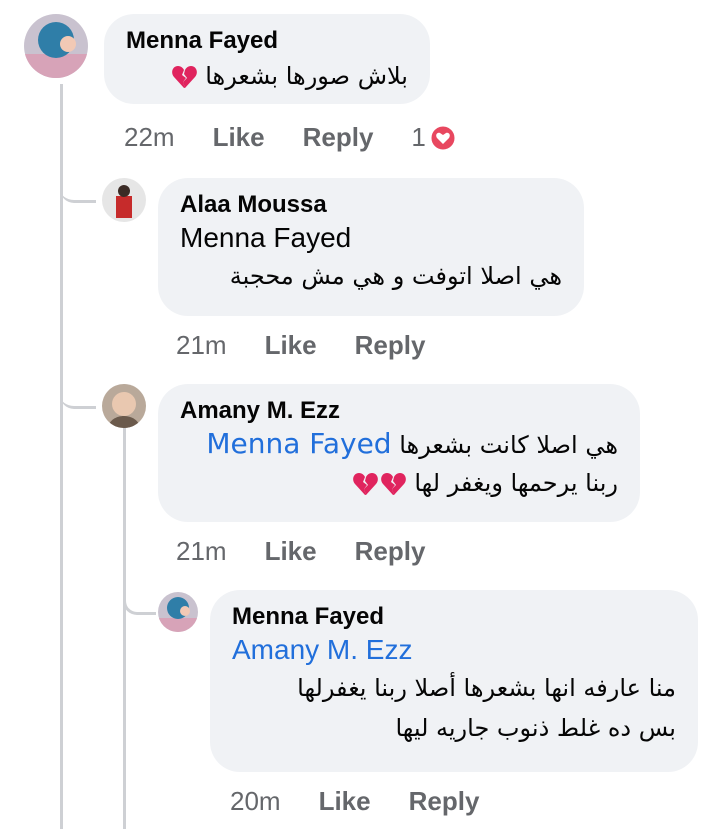  Describe the element at coordinates (516, 483) in the screenshot. I see `comment-text-line: ربنا يرحمها ويغفر لها` at that location.